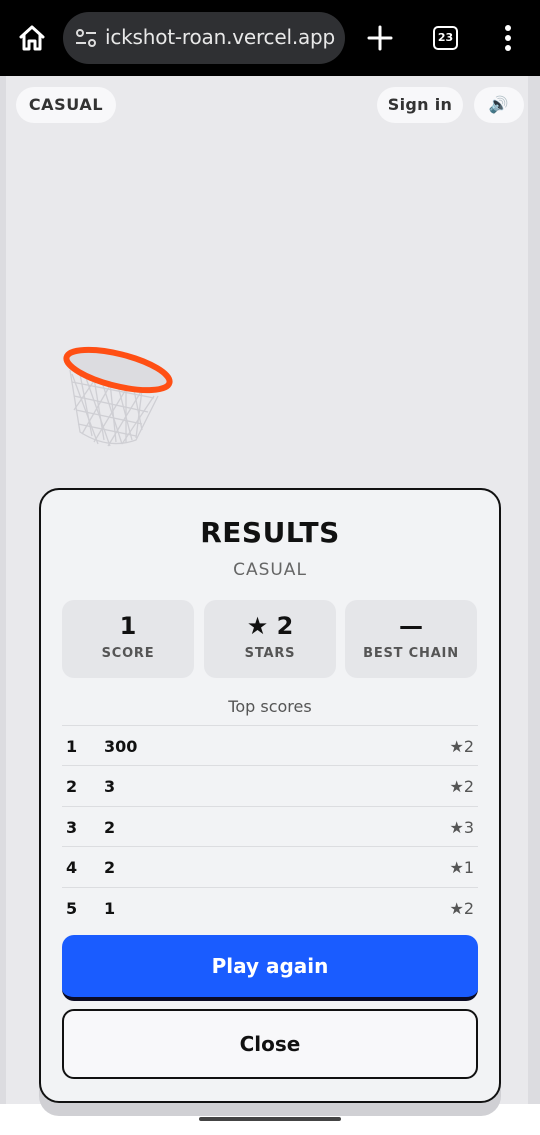  Describe the element at coordinates (270, 1044) in the screenshot. I see `close-button: Close` at that location.